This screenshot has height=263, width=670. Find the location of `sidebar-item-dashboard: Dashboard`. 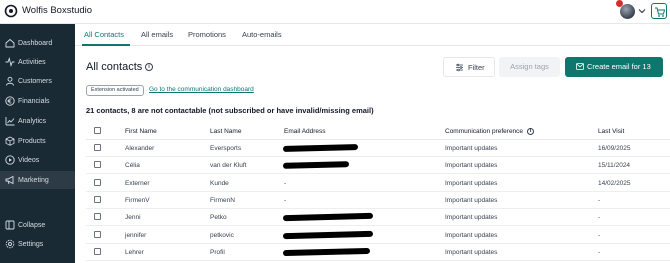

sidebar-item-dashboard: Dashboard is located at coordinates (37, 43).